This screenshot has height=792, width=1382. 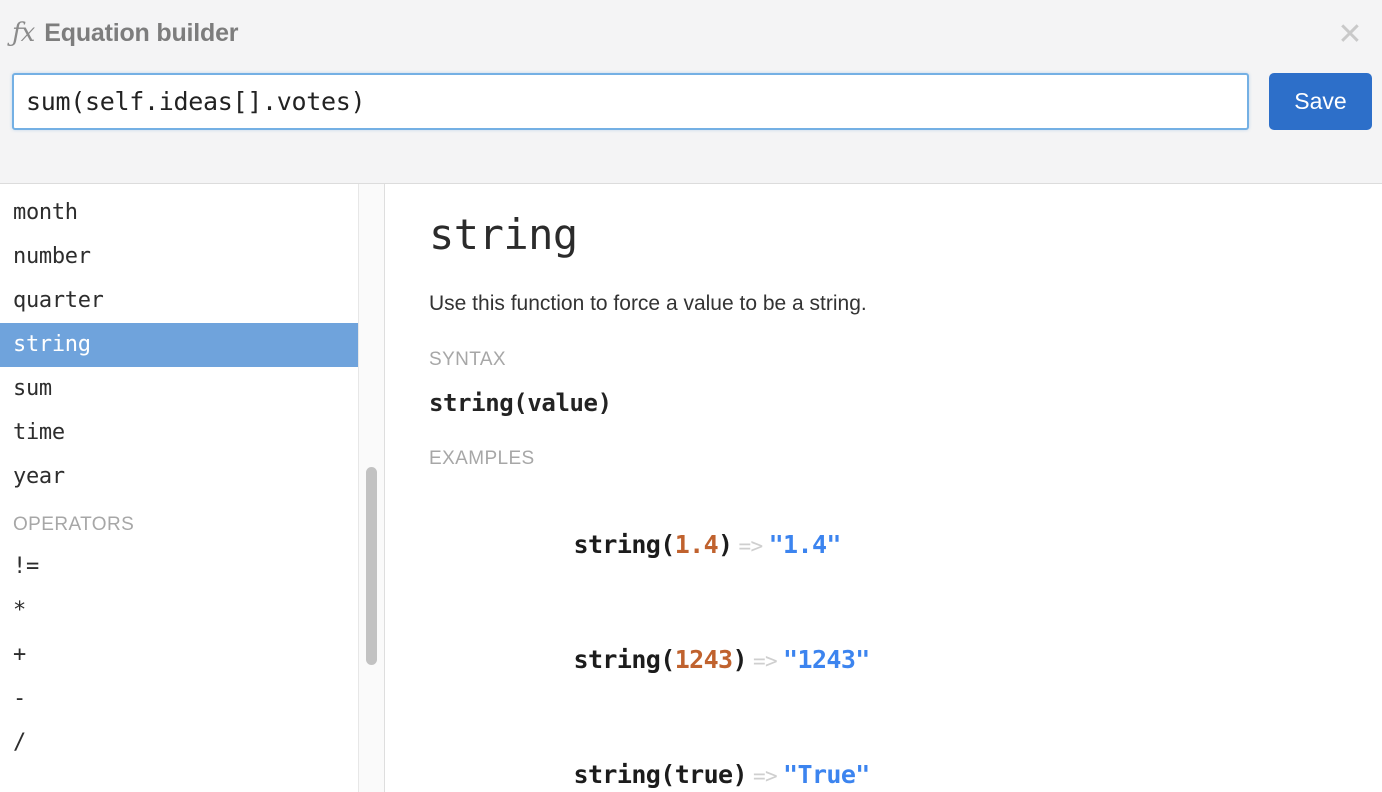 What do you see at coordinates (179, 213) in the screenshot?
I see `list-item: month` at bounding box center [179, 213].